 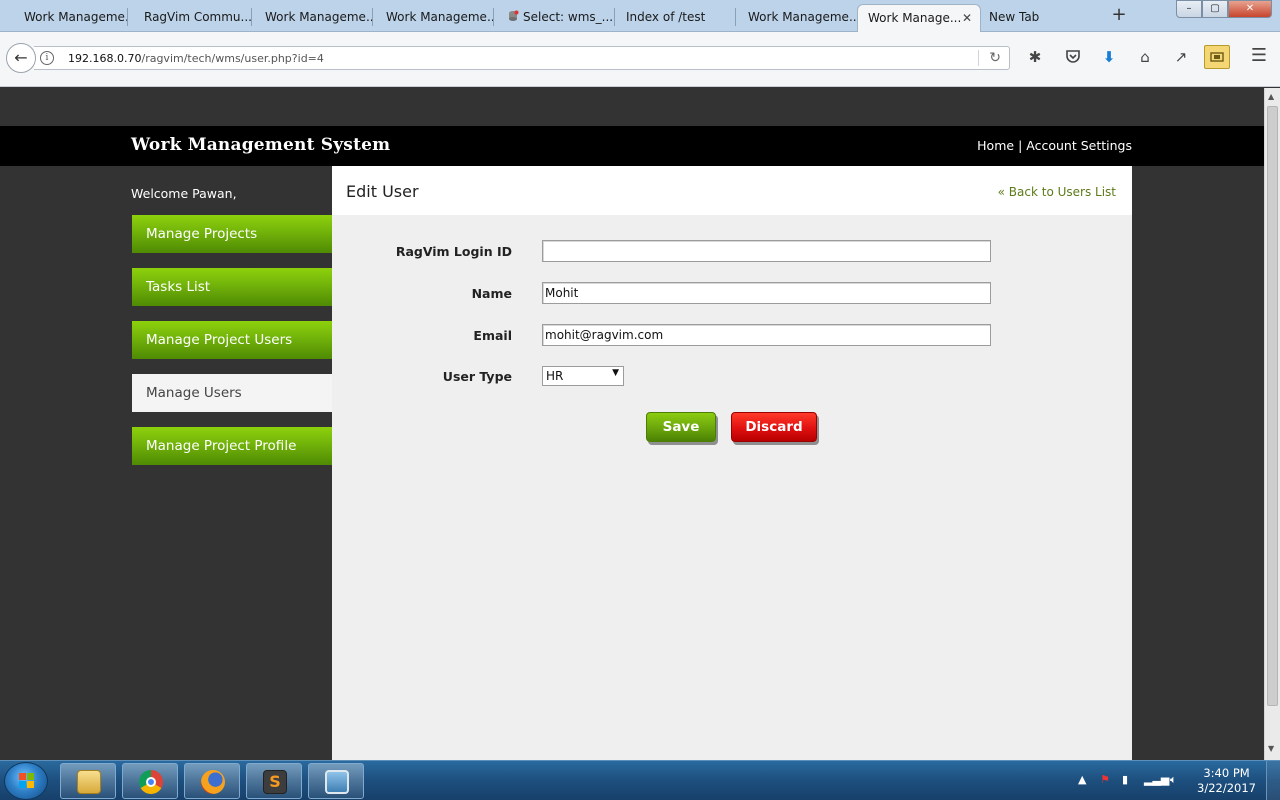 I want to click on sublime-text-taskbar-button: S, so click(x=274, y=781).